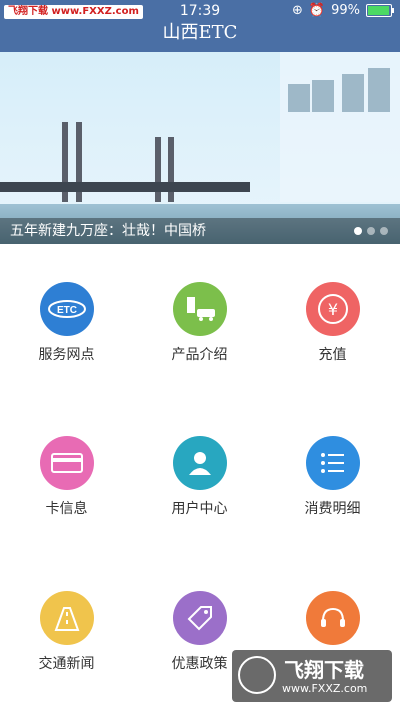 This screenshot has height=710, width=400. I want to click on car-gas-icon, so click(199, 309).